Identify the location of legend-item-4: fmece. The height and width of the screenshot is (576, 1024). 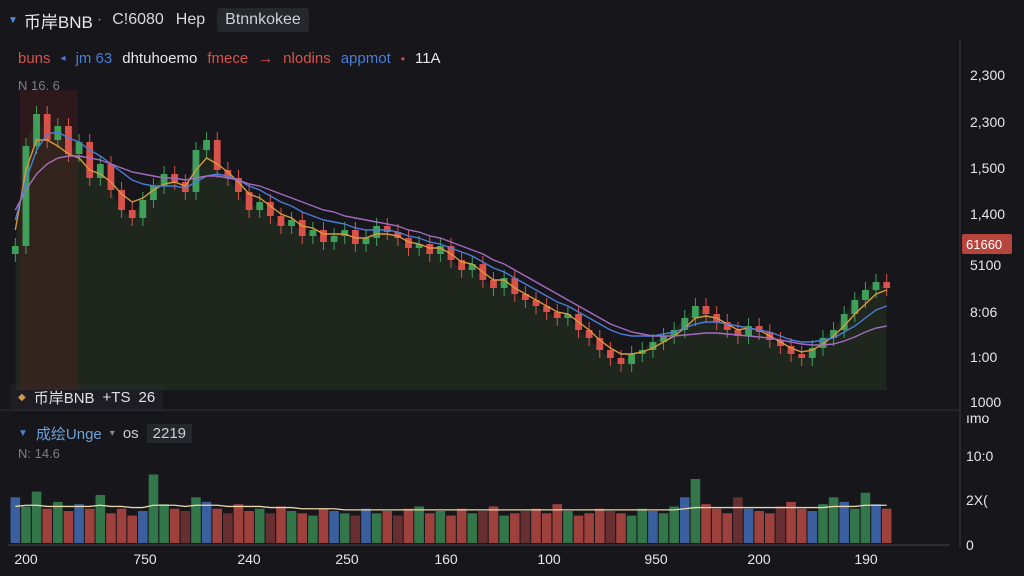
(227, 58).